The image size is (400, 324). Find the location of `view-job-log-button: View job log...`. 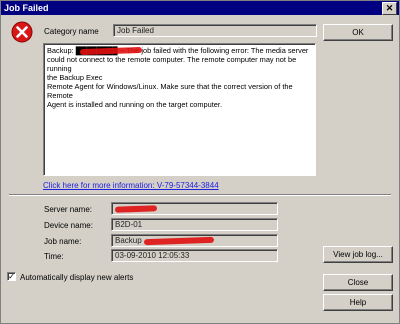

view-job-log-button: View job log... is located at coordinates (358, 254).